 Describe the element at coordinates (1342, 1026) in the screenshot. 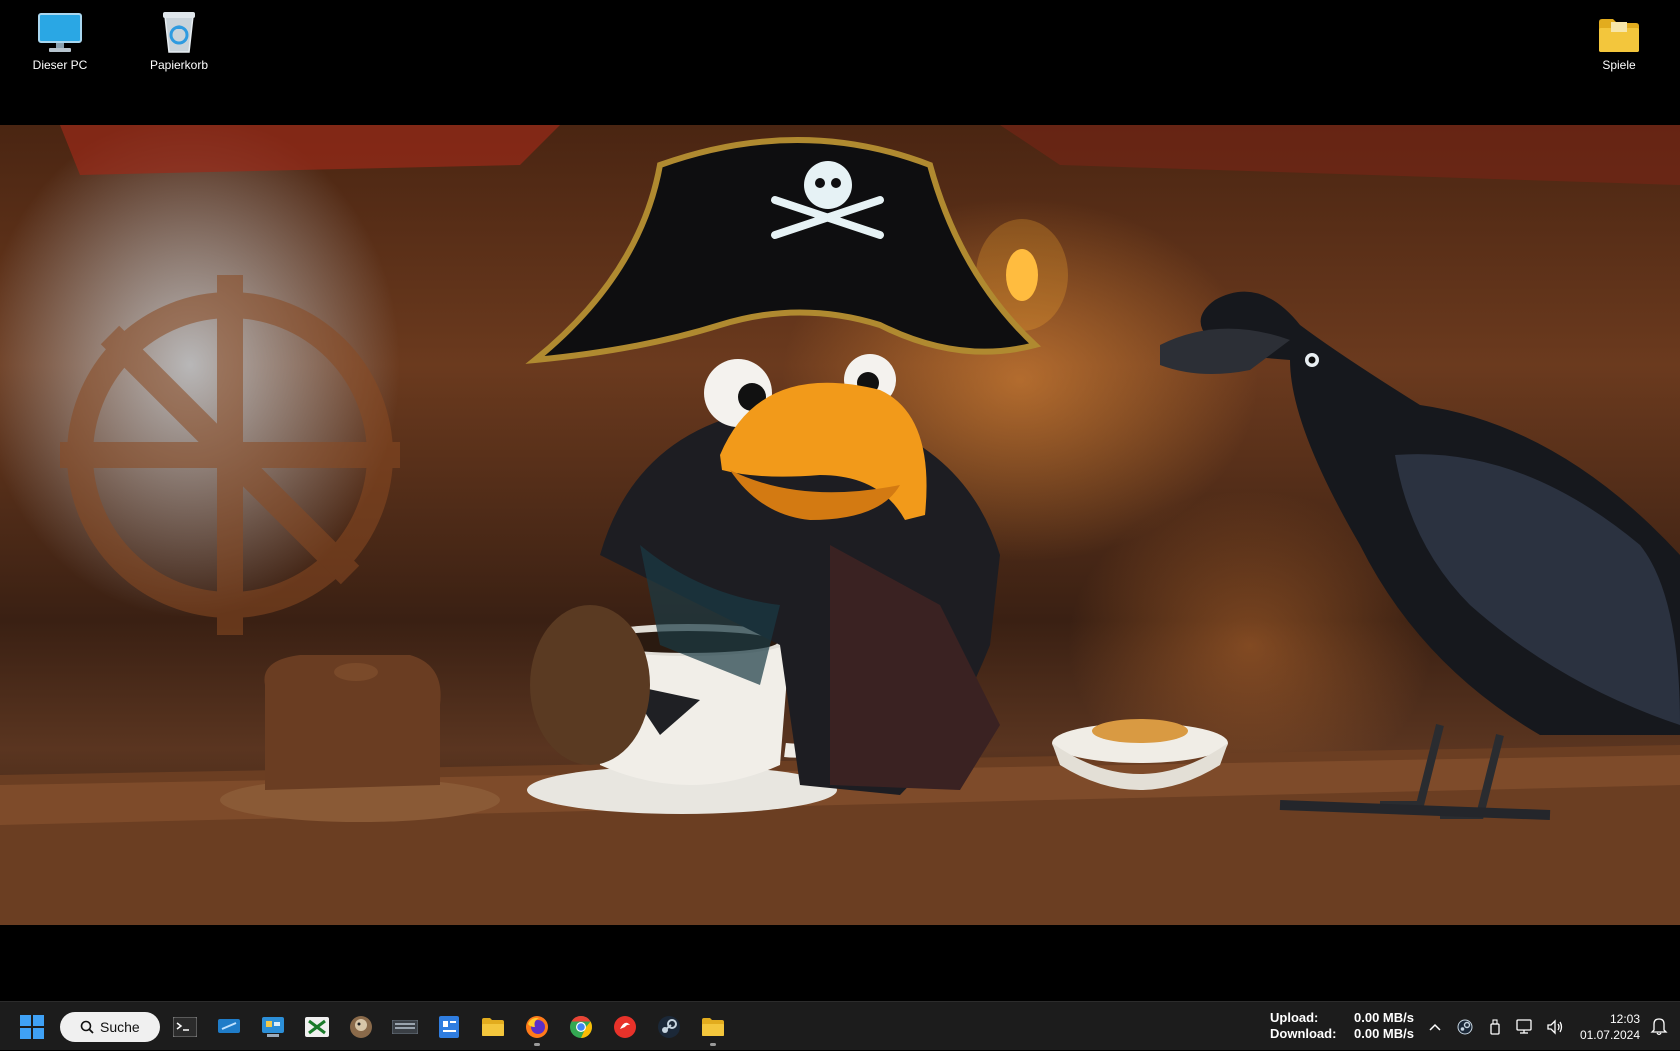

I see `network-speed-widget: Upload: 0.00 MB/s Download: 0.00 MB/s` at that location.